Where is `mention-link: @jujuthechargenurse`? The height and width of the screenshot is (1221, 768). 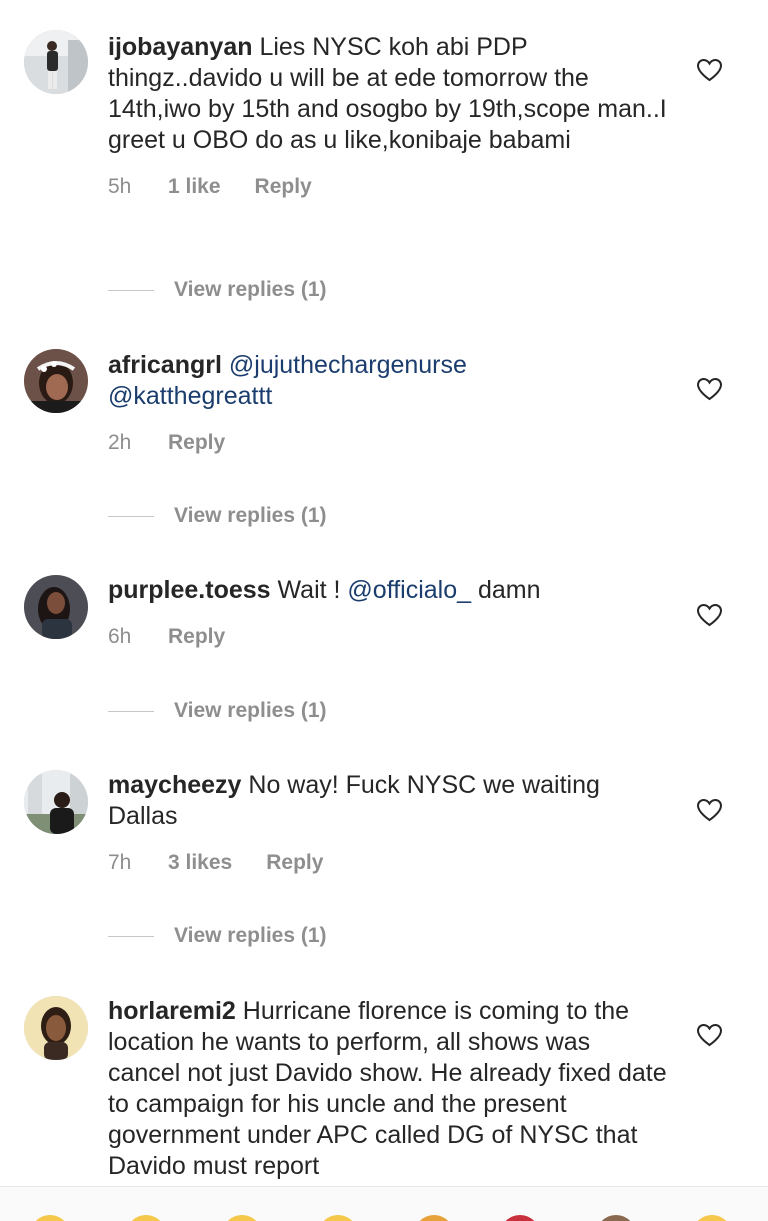
mention-link: @jujuthechargenurse is located at coordinates (348, 365).